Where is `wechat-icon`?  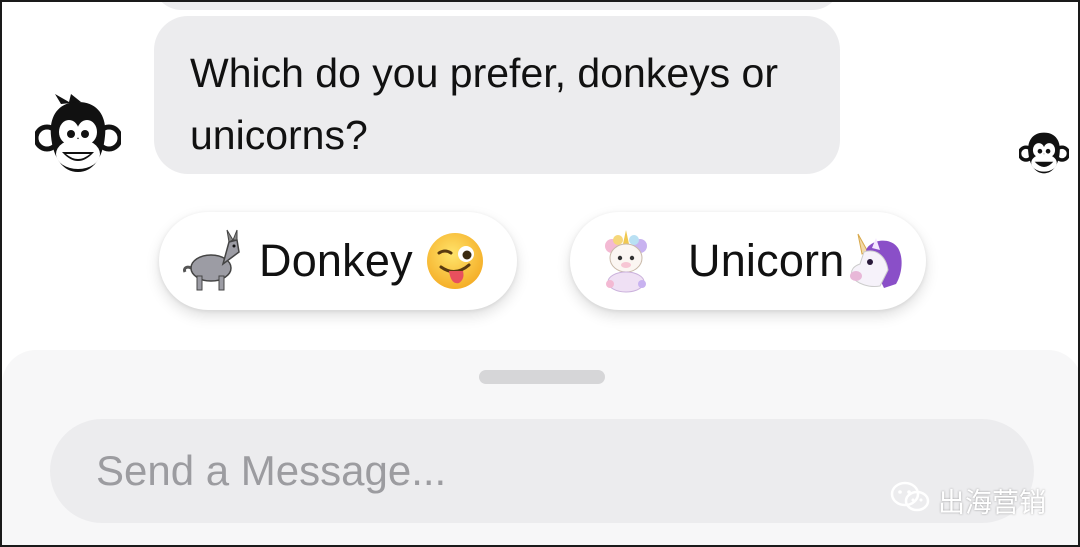
wechat-icon is located at coordinates (914, 500).